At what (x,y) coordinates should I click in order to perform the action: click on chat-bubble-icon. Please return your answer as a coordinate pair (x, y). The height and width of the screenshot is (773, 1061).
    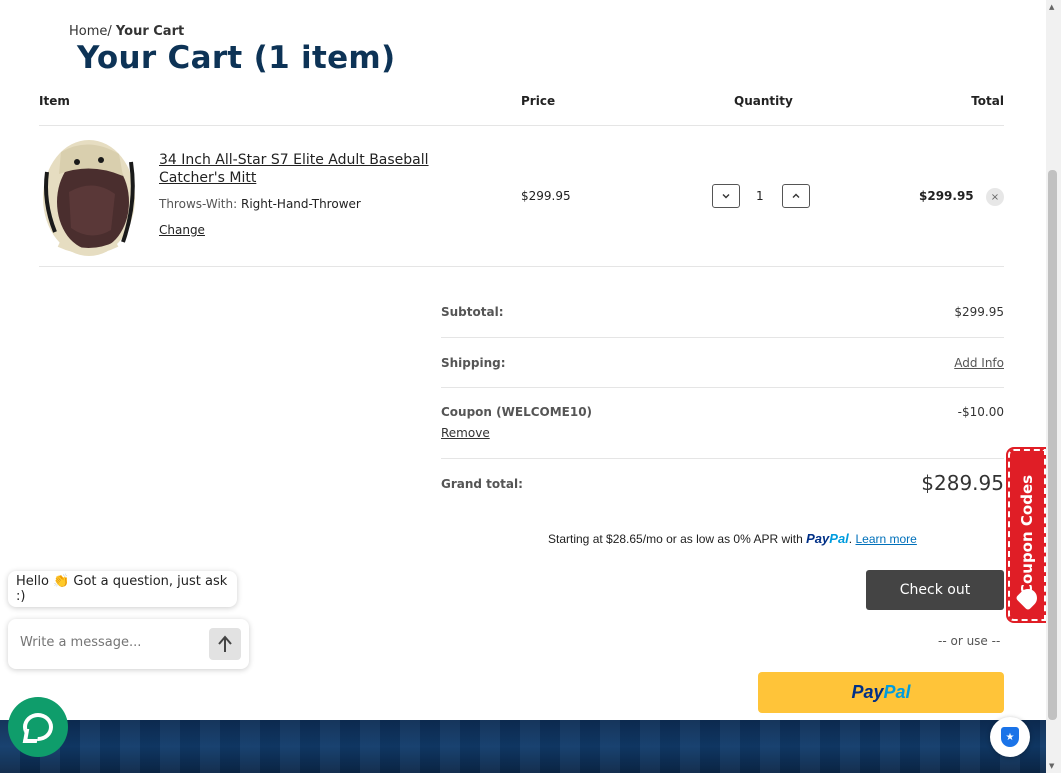
    Looking at the image, I should click on (38, 727).